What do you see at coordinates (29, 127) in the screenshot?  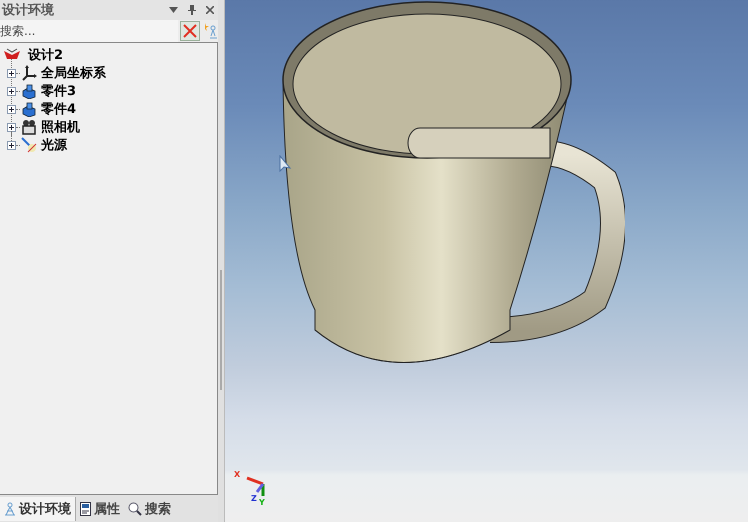 I see `camera-icon` at bounding box center [29, 127].